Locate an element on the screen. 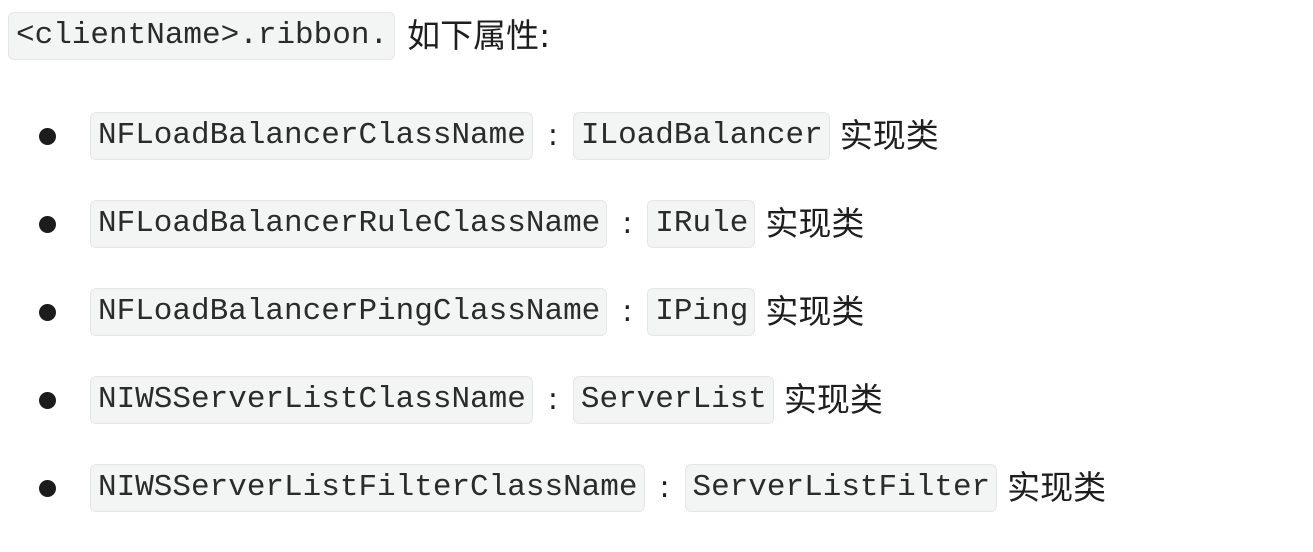 The width and height of the screenshot is (1313, 552). intro-line: <clientName>.ribbon. 如下属性: is located at coordinates (279, 36).